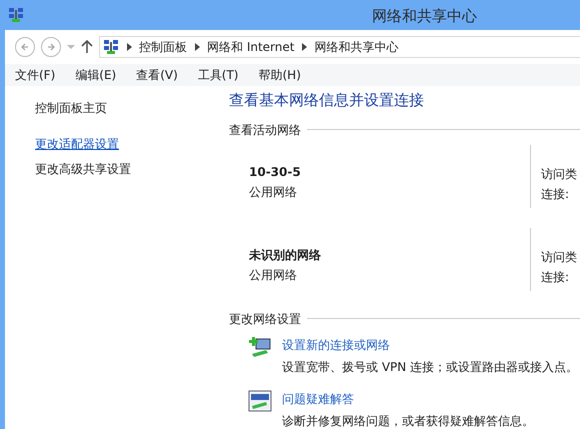  I want to click on dropdown-caret-icon, so click(71, 47).